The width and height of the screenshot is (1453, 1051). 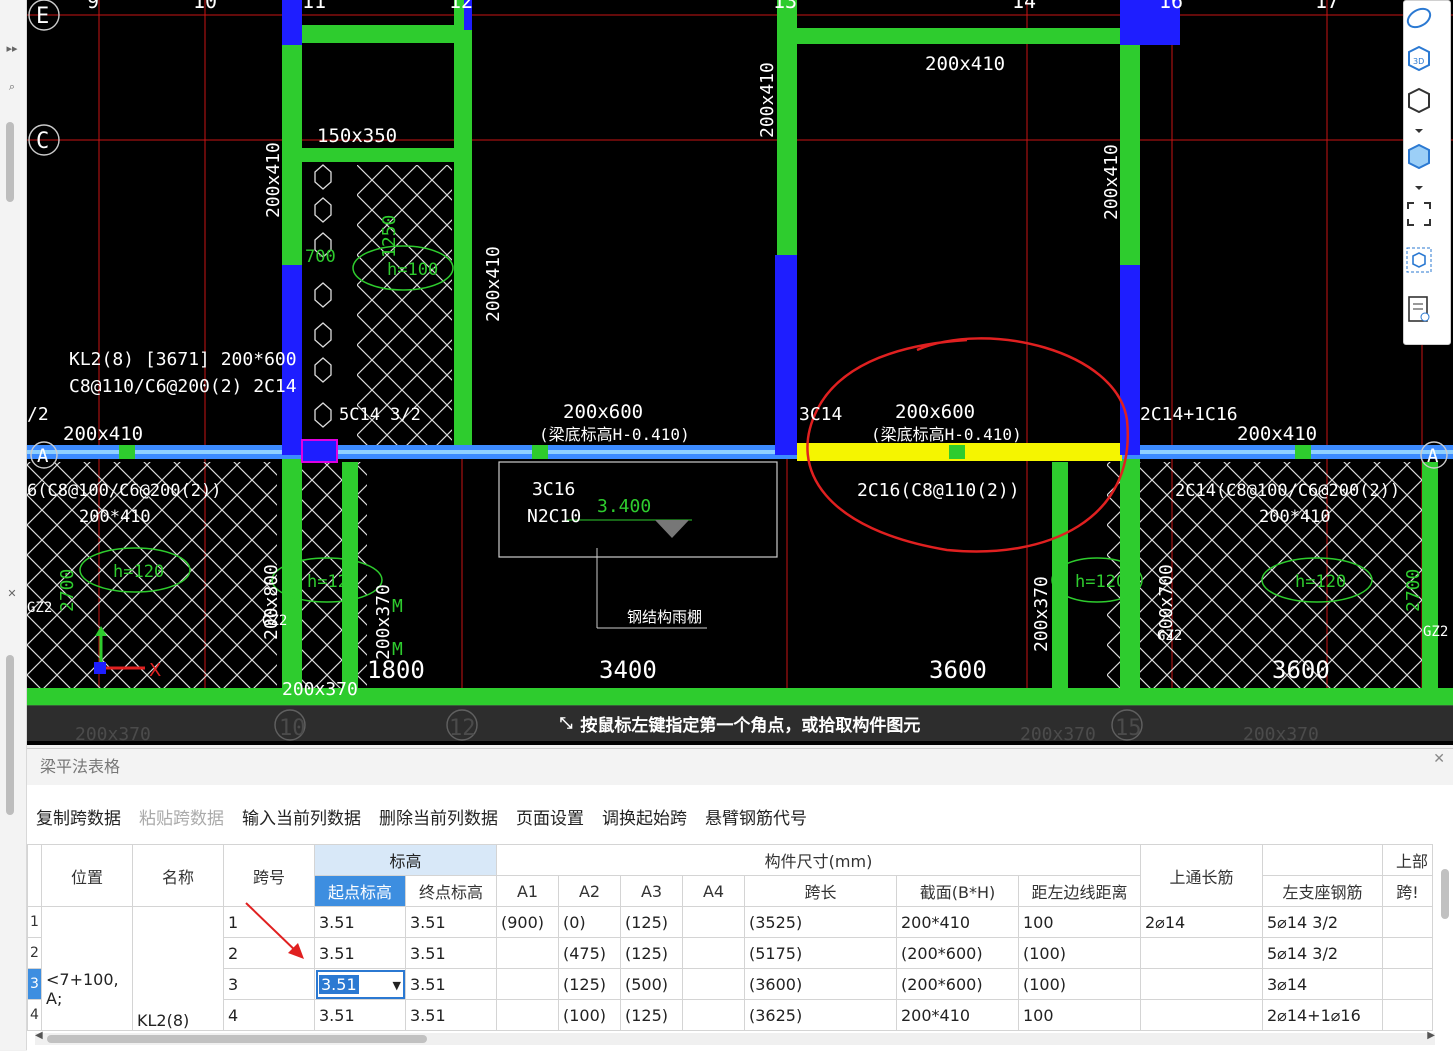 I want to click on rebar-label: 2C14+1C16, so click(x=1189, y=414).